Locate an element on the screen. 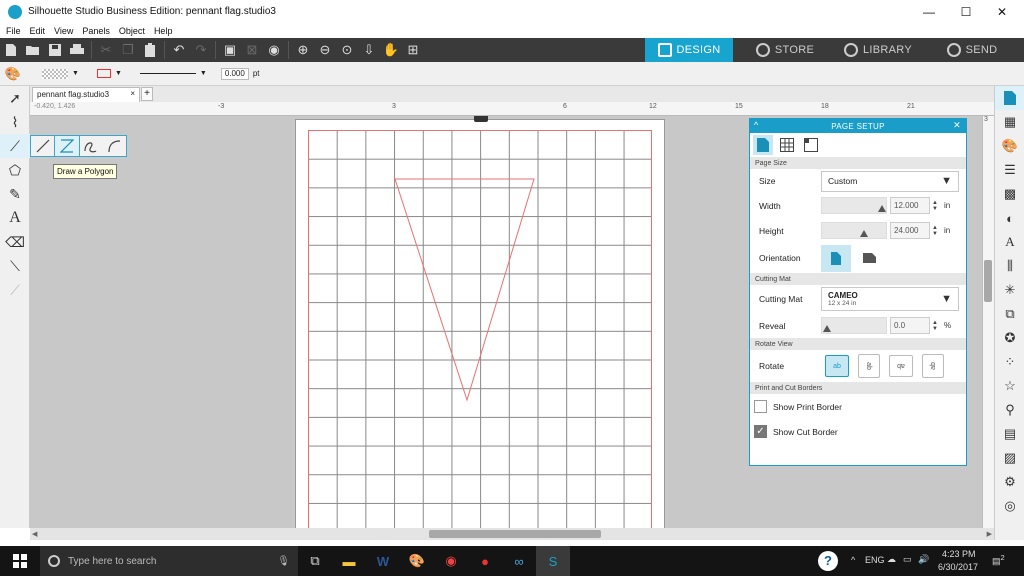  edit-points-icon: ⌇ is located at coordinates (15, 122).